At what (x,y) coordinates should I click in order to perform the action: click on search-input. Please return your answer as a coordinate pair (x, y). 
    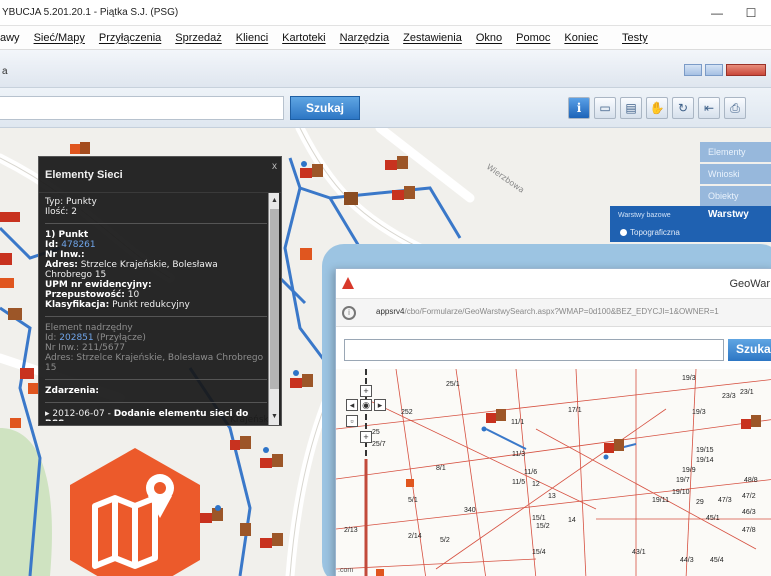
    Looking at the image, I should click on (142, 108).